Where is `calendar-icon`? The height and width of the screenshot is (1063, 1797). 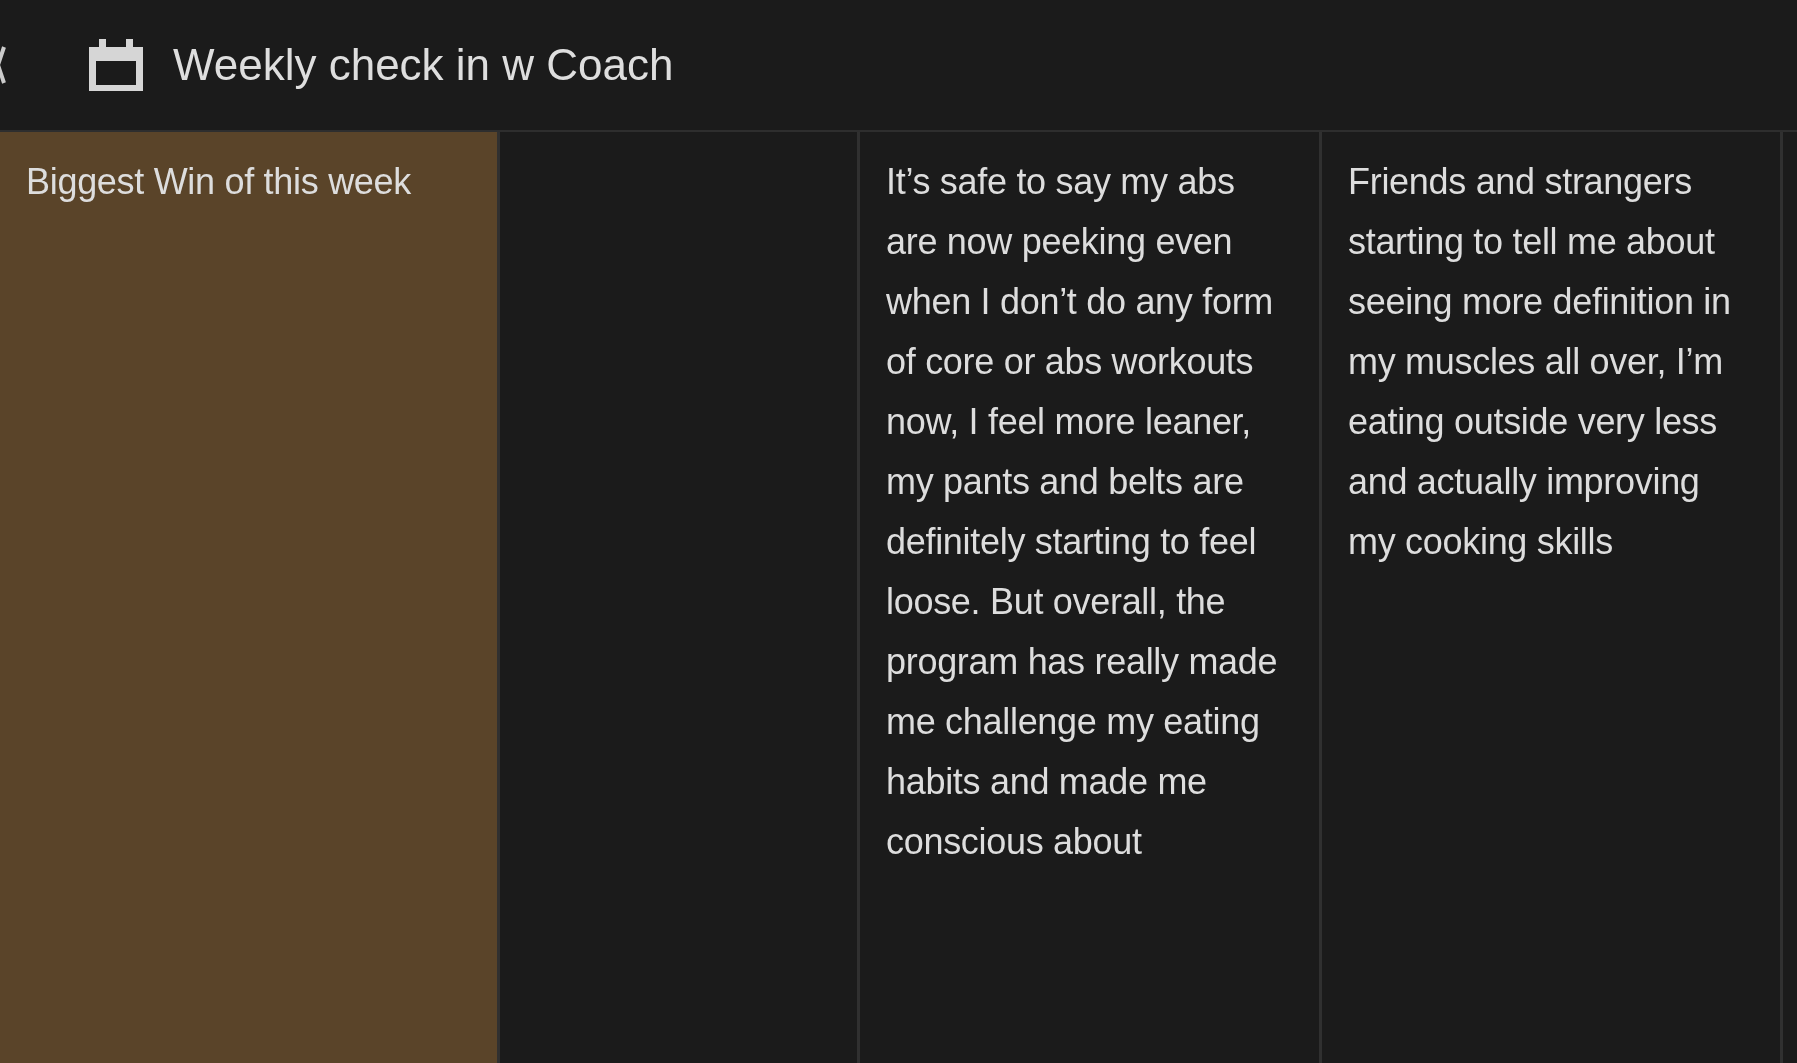 calendar-icon is located at coordinates (116, 65).